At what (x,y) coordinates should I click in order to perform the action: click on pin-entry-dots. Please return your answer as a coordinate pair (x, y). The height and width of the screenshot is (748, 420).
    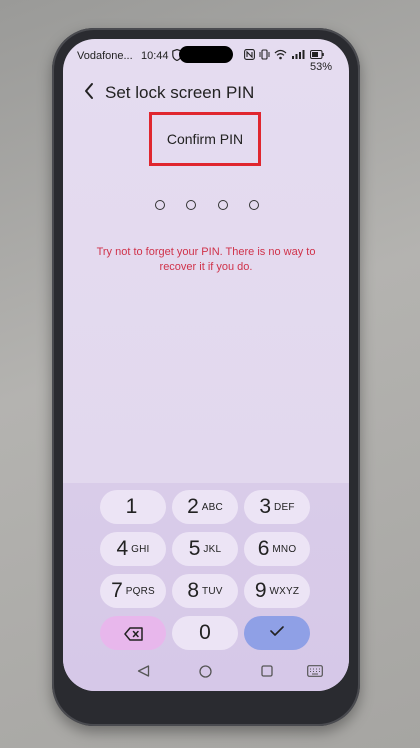
    Looking at the image, I should click on (207, 207).